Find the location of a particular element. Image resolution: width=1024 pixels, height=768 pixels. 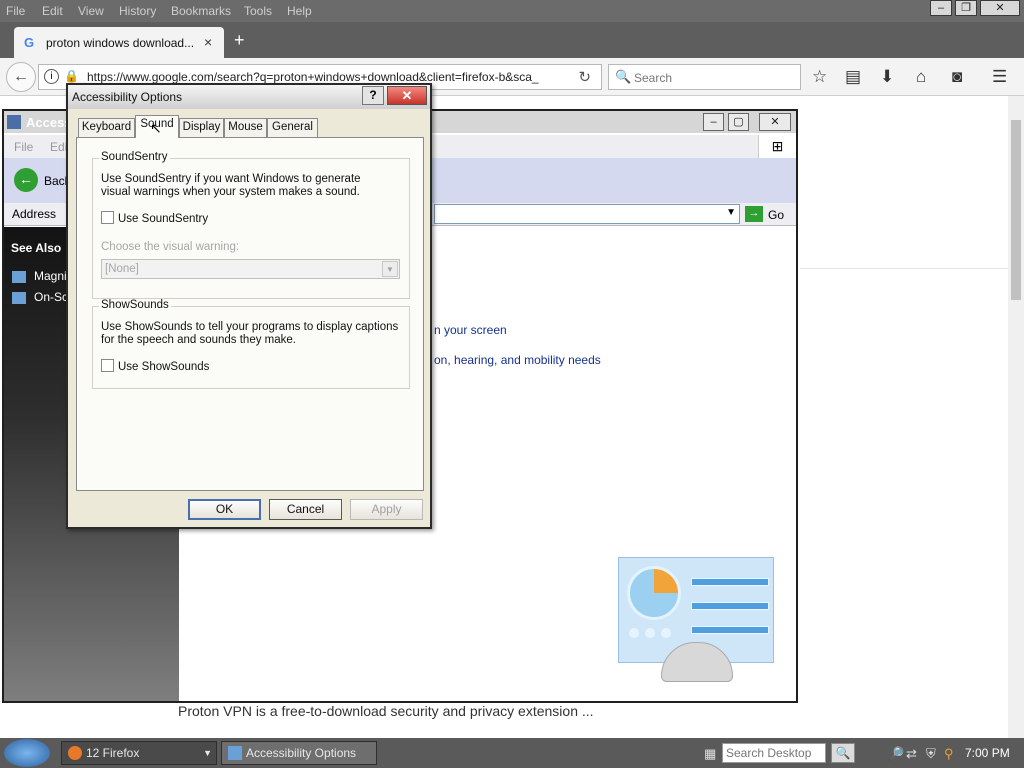

dome-graphic is located at coordinates (697, 662).